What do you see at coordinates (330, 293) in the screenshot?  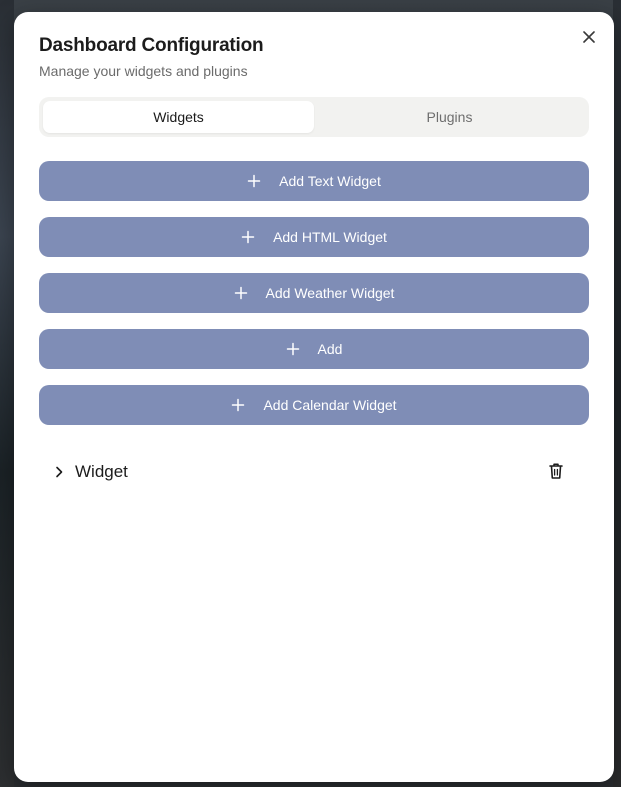 I see `button-label: Add Weather Widget` at bounding box center [330, 293].